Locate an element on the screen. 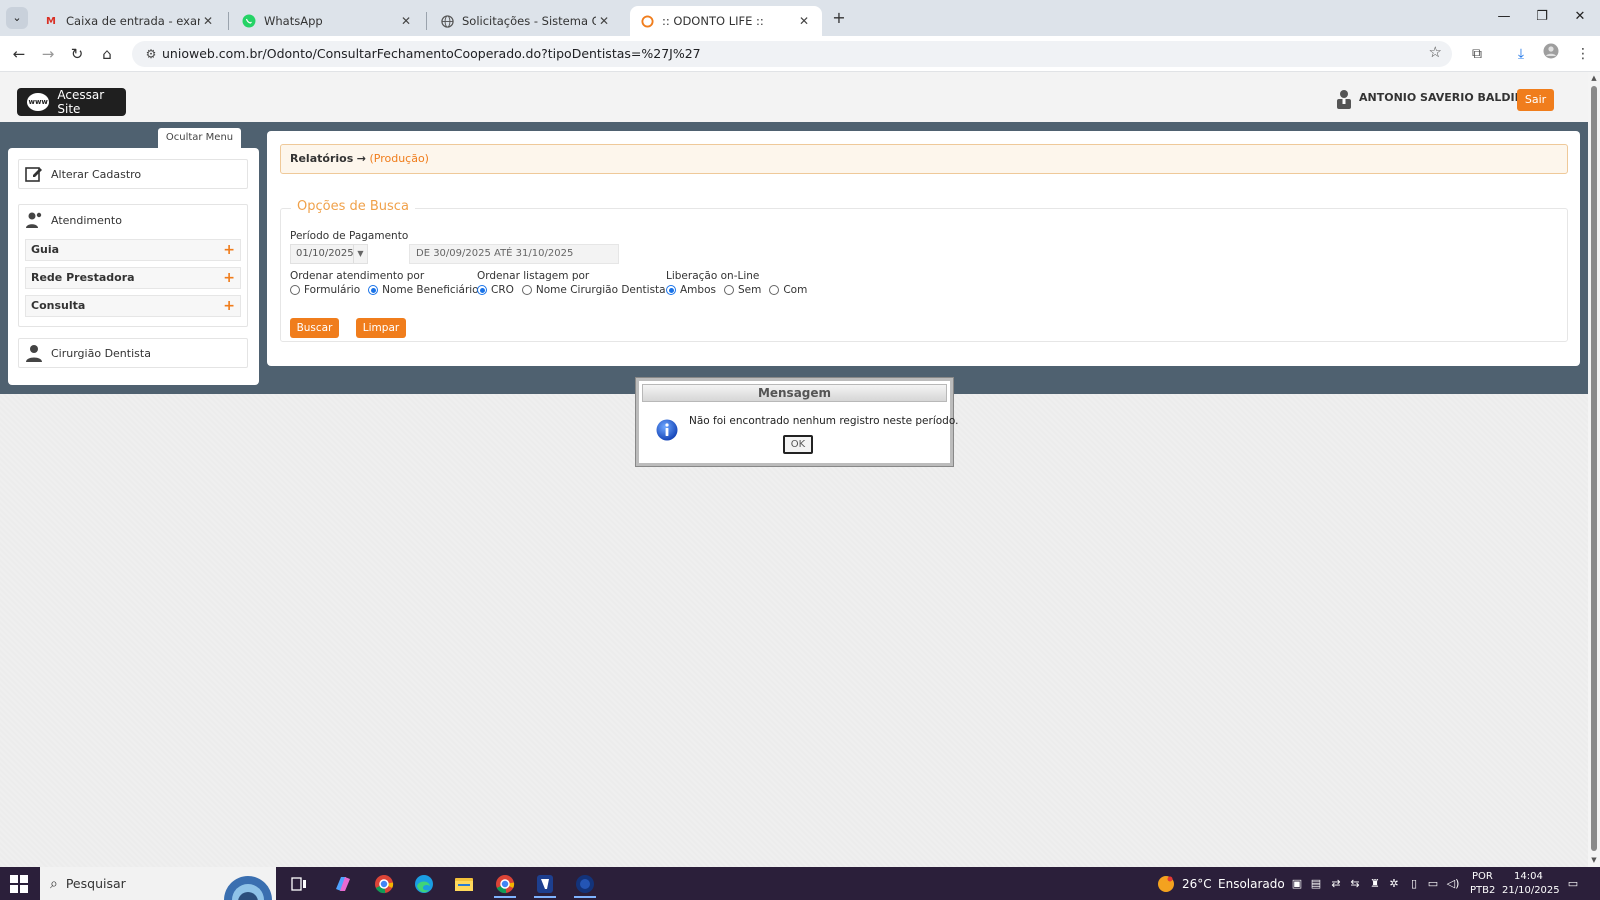 The image size is (1600, 900). reload-icon: ↻ is located at coordinates (77, 54).